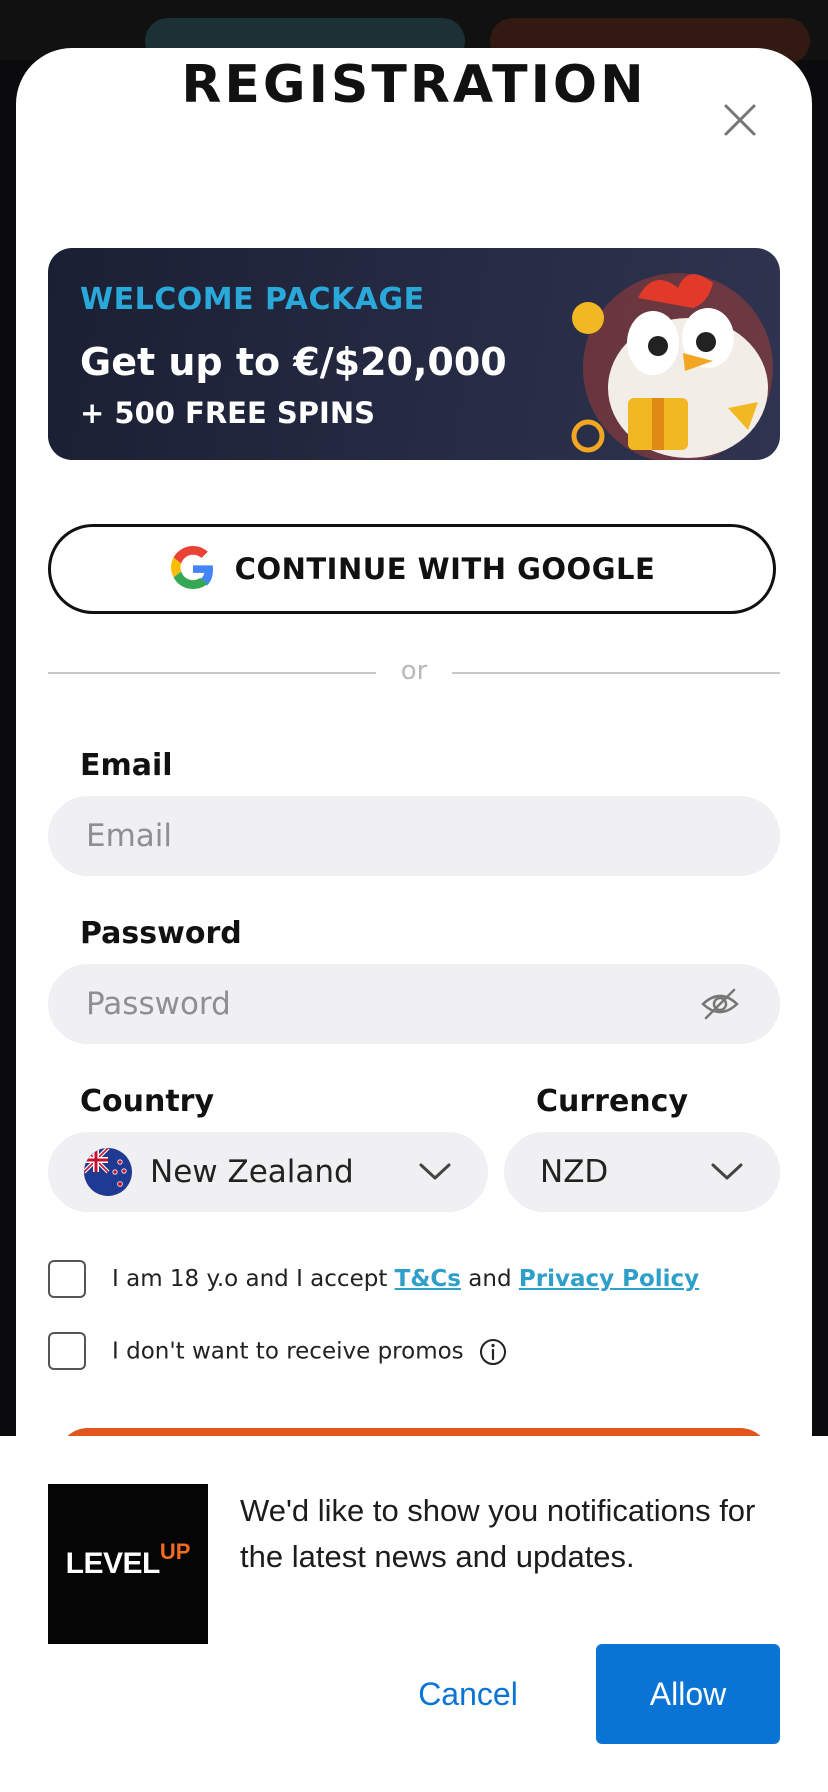  What do you see at coordinates (414, 85) in the screenshot?
I see `modal-title: REGISTRATION` at bounding box center [414, 85].